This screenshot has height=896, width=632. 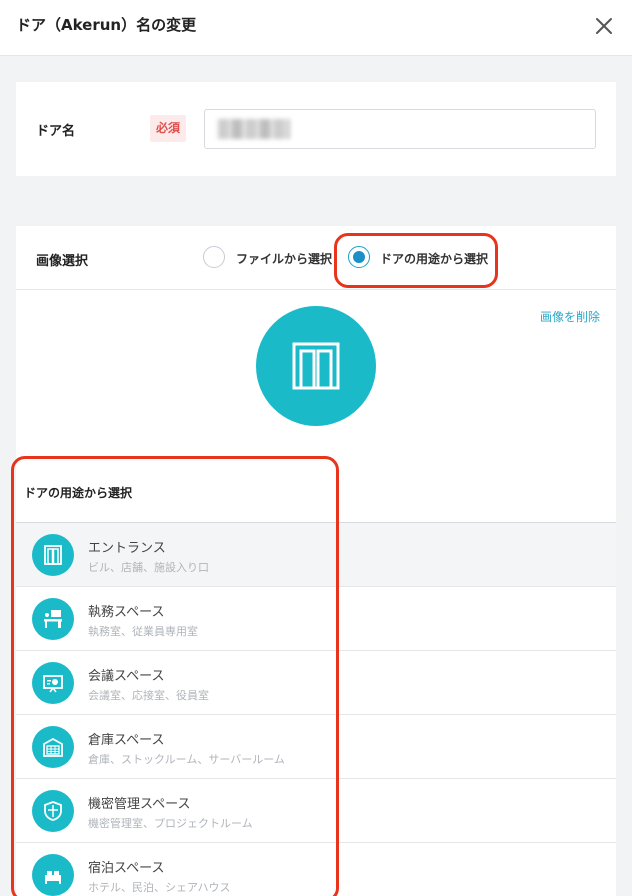 I want to click on blurred-door-name, so click(x=254, y=129).